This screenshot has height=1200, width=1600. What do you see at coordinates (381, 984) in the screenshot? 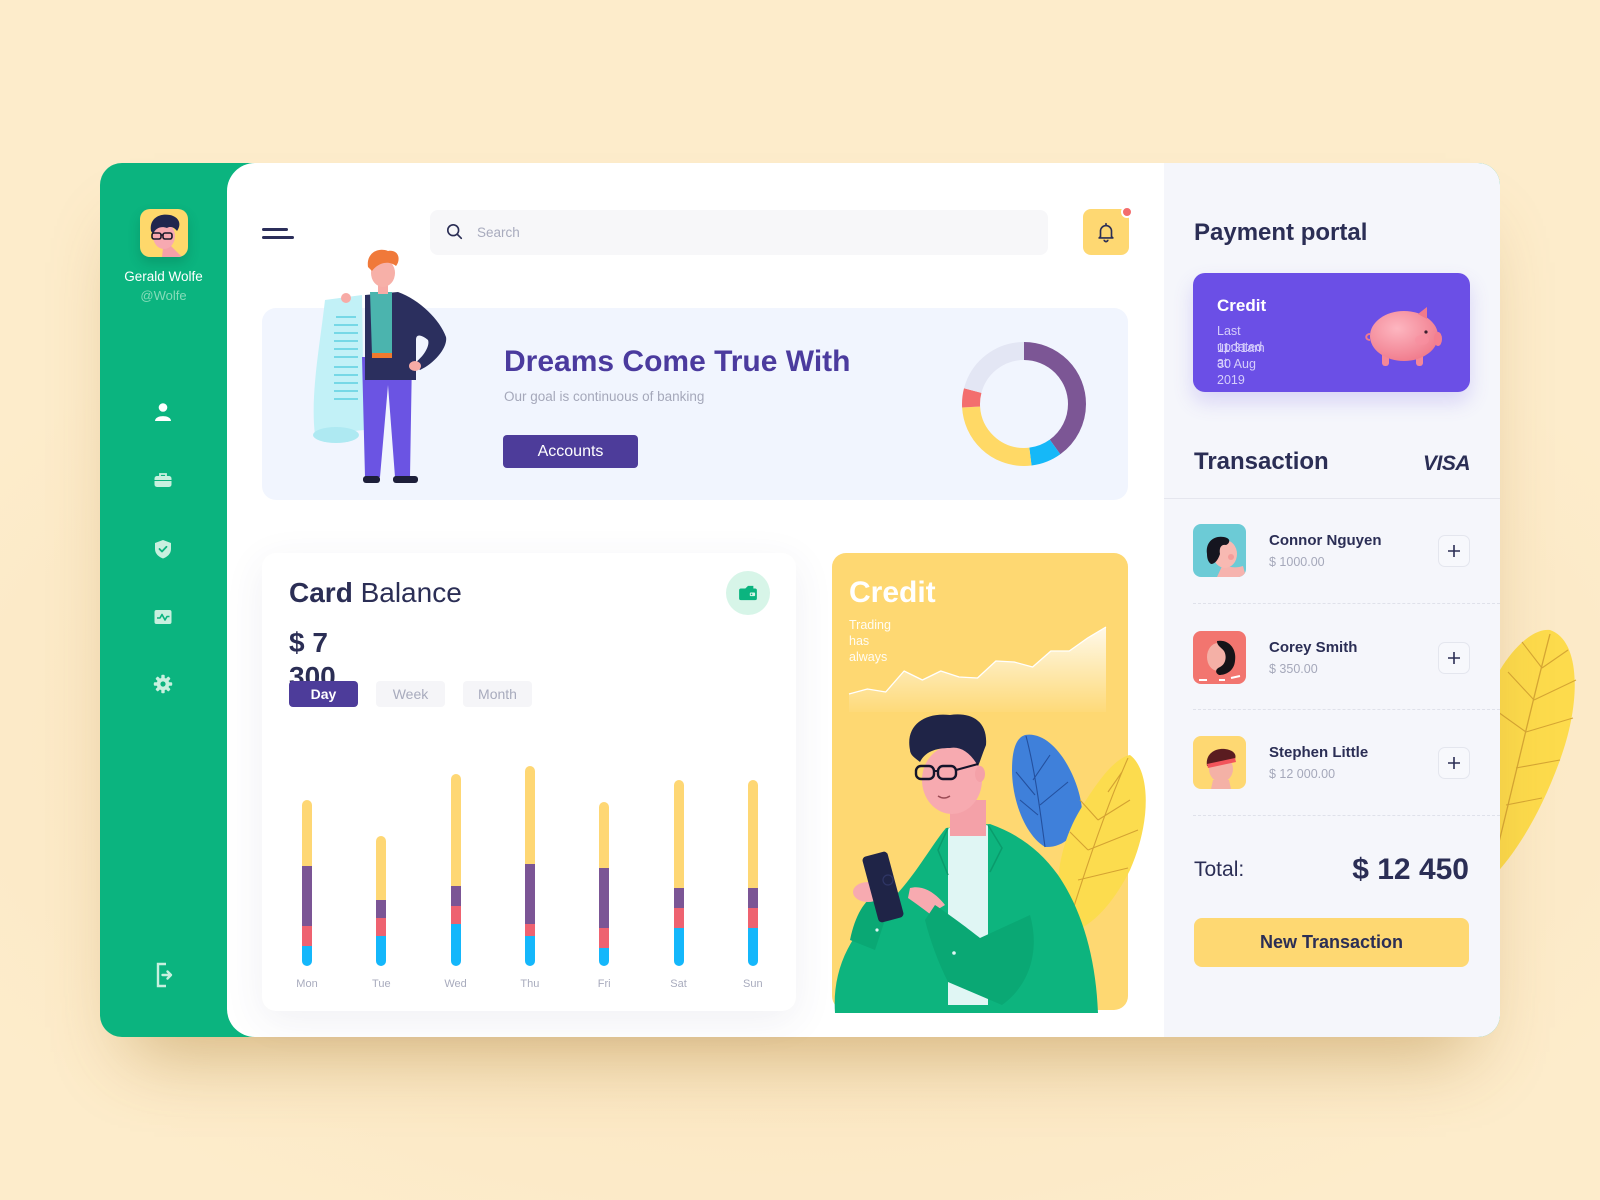
I see `x-tick-label: Tue` at bounding box center [381, 984].